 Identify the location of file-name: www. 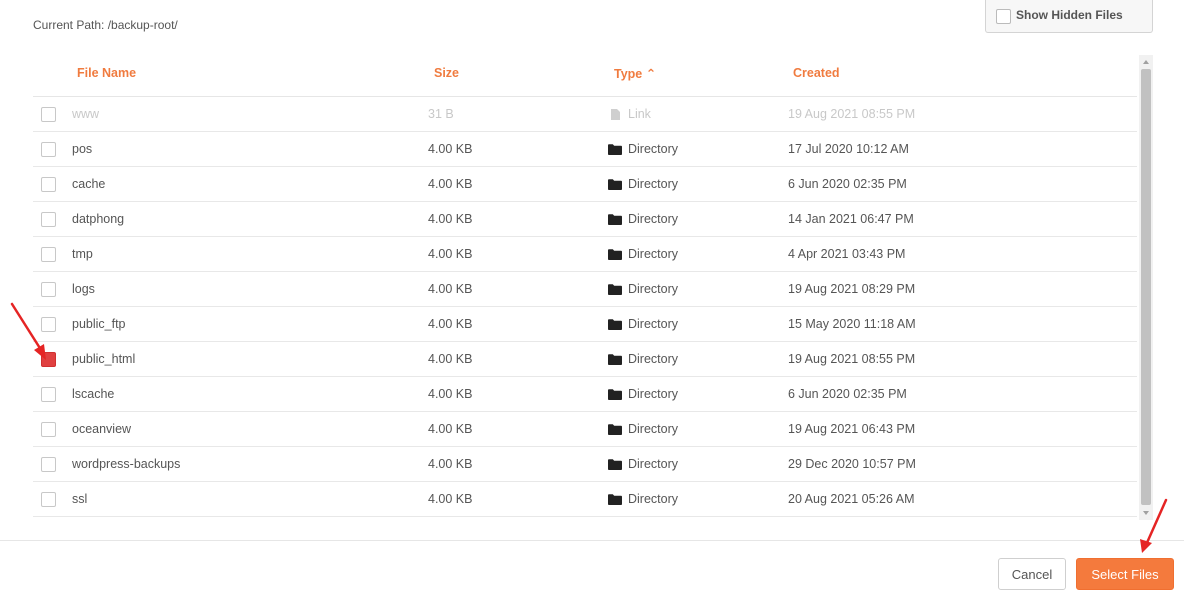
(85, 114).